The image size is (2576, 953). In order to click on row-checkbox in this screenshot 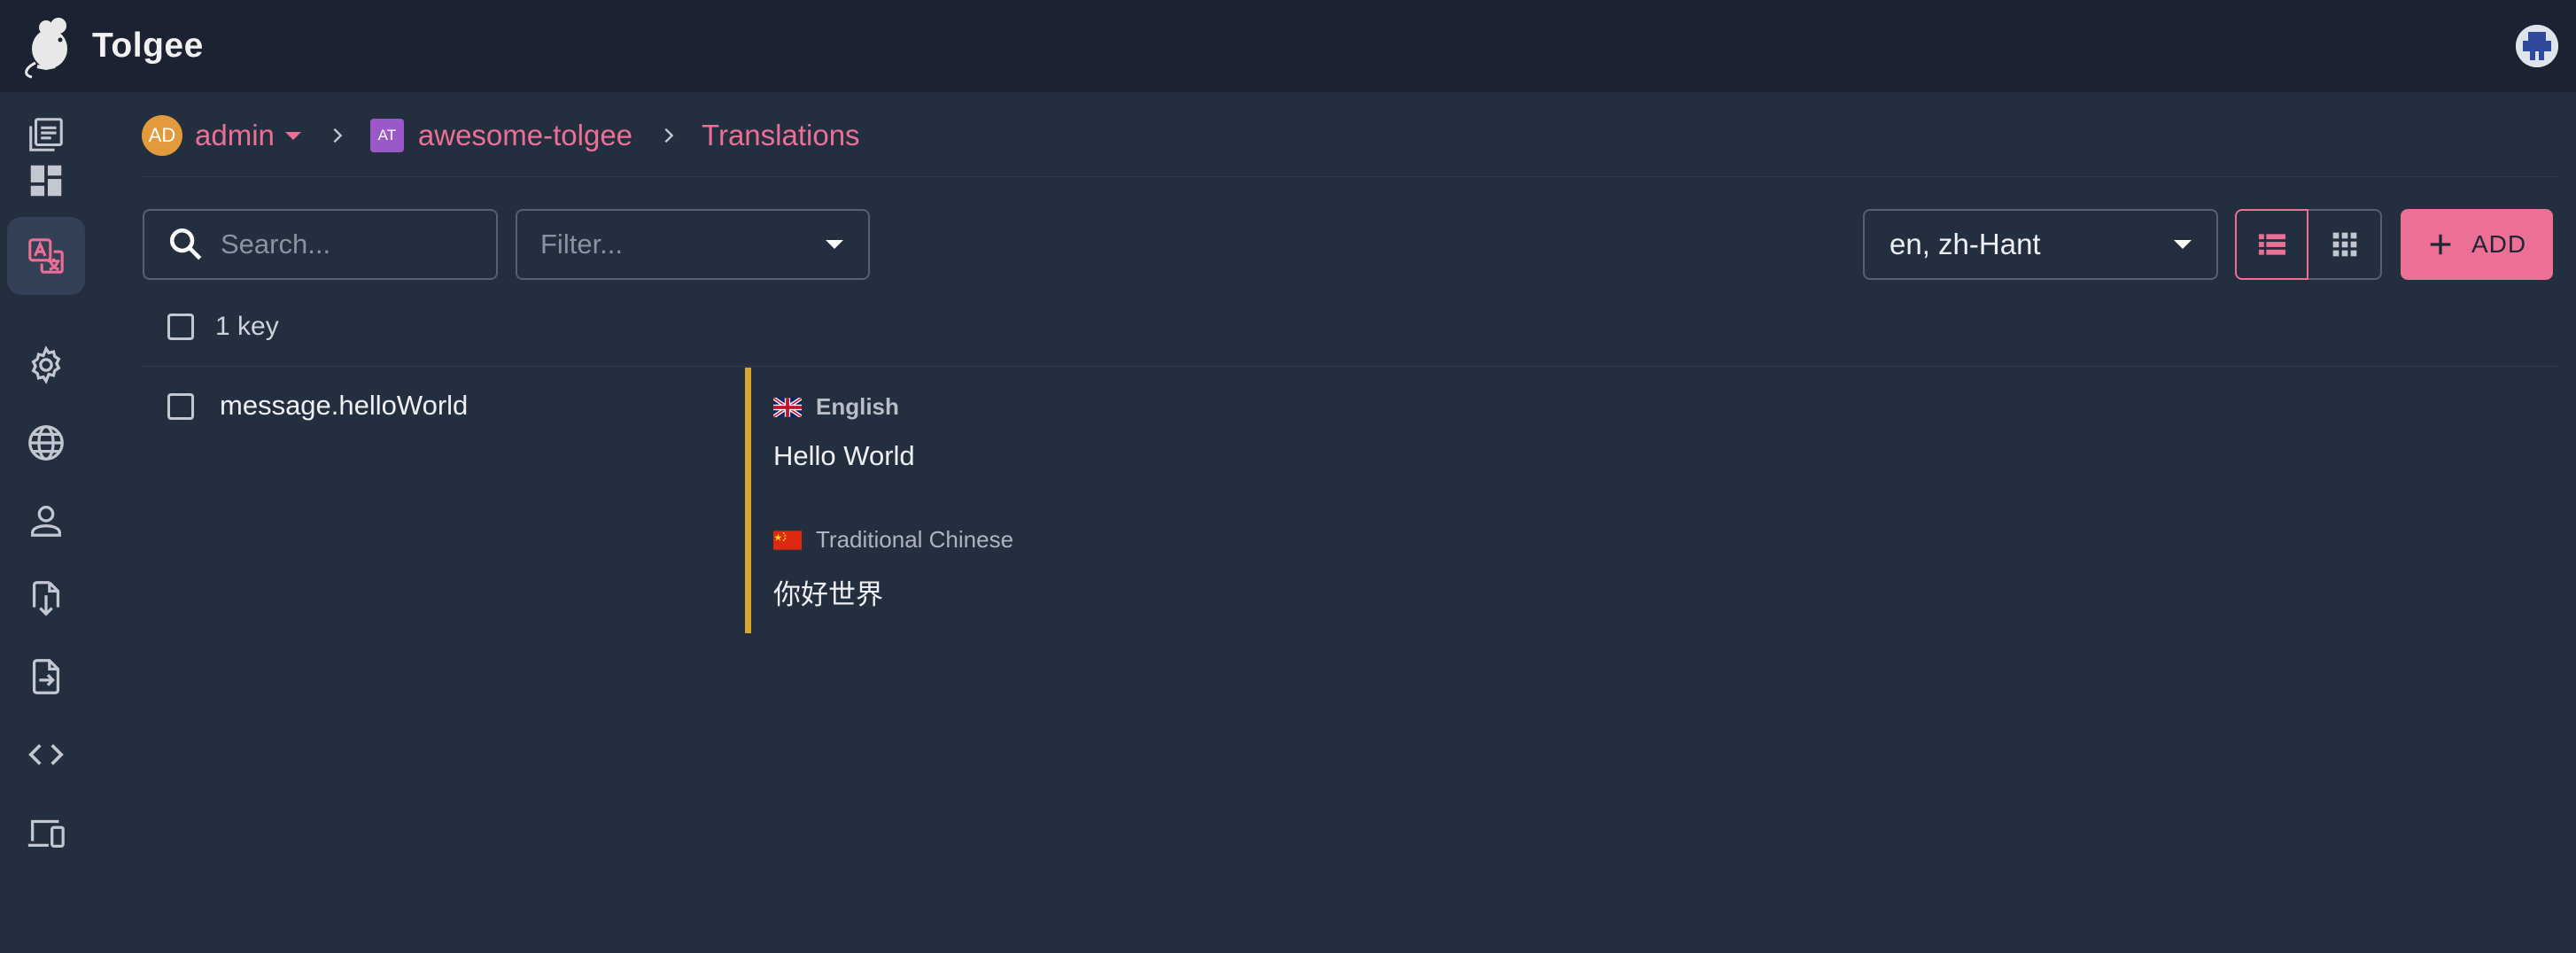, I will do `click(180, 406)`.